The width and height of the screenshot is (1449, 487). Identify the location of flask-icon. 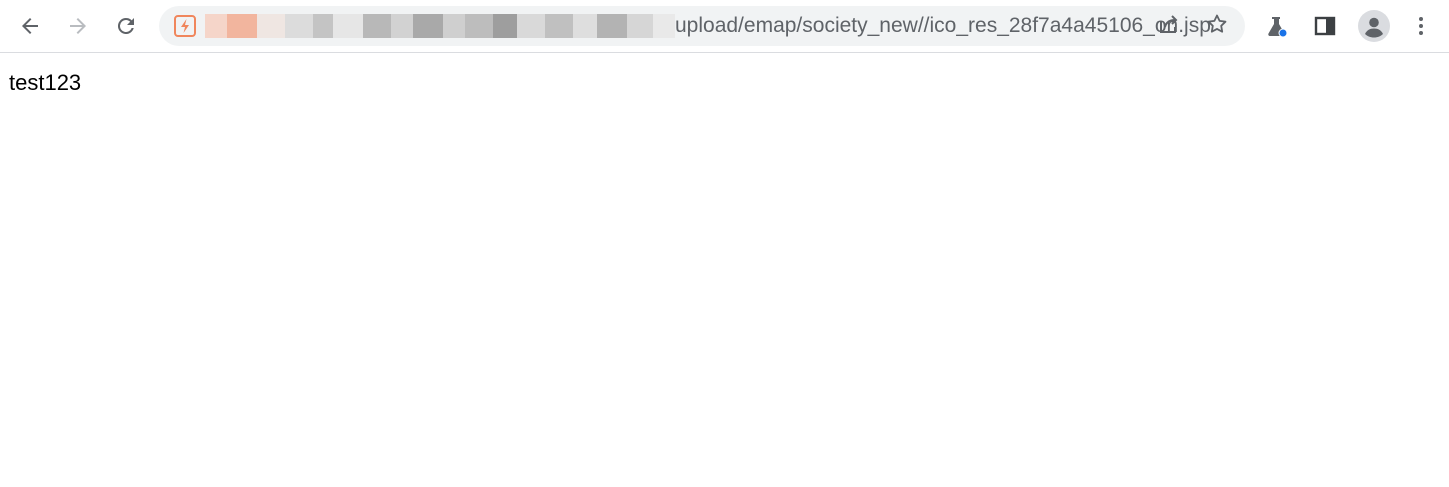
(1276, 26).